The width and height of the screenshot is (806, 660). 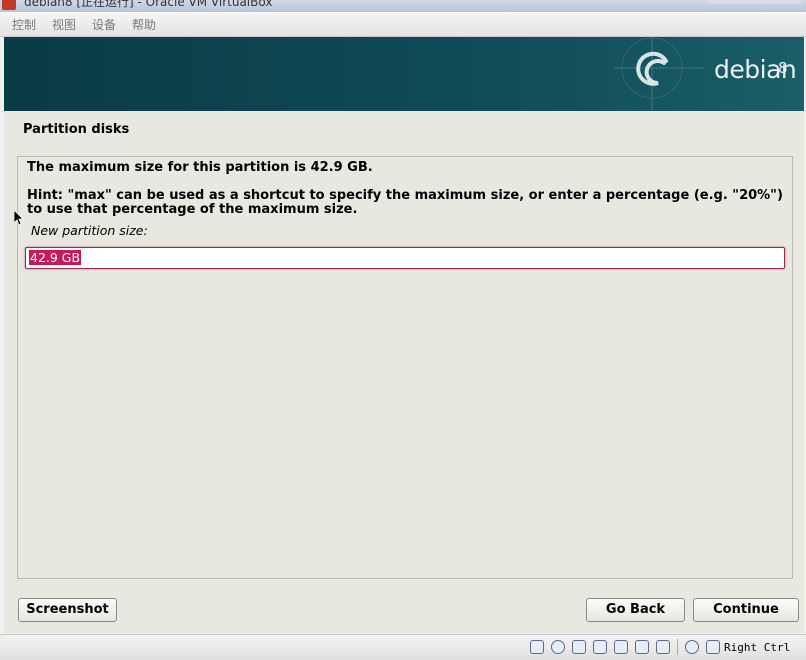 What do you see at coordinates (76, 129) in the screenshot?
I see `page-title: Partition disks` at bounding box center [76, 129].